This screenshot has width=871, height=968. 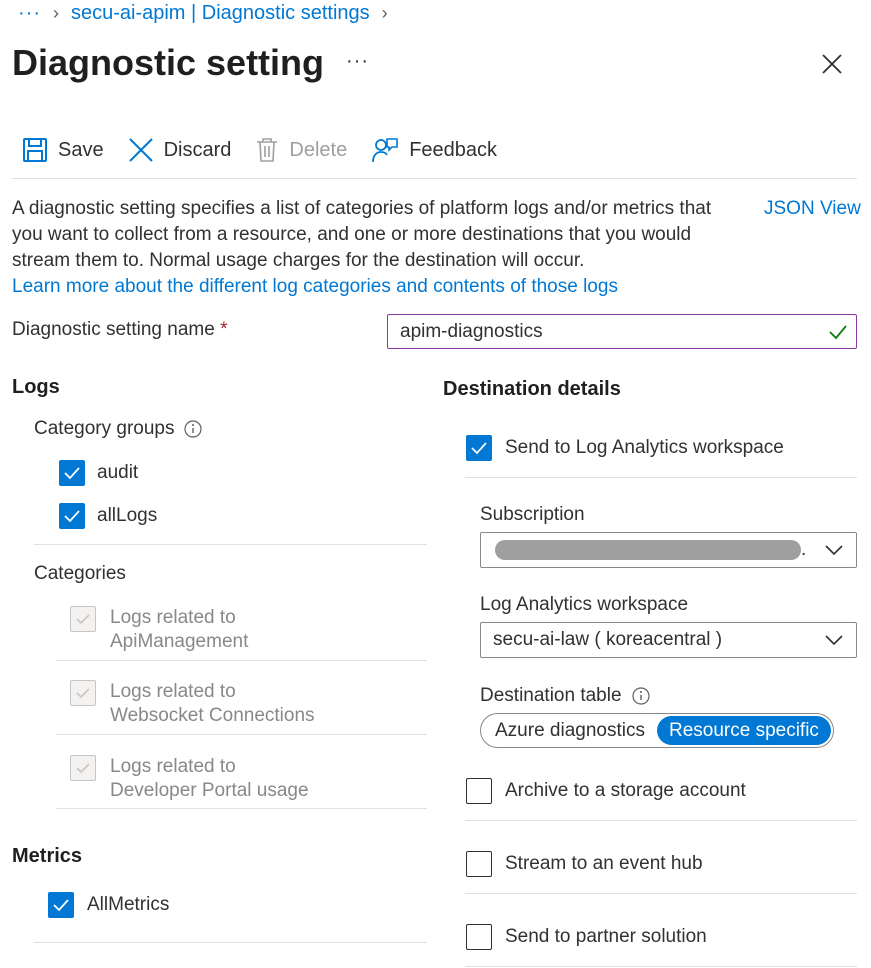 I want to click on subscription-label: Subscription, so click(x=532, y=514).